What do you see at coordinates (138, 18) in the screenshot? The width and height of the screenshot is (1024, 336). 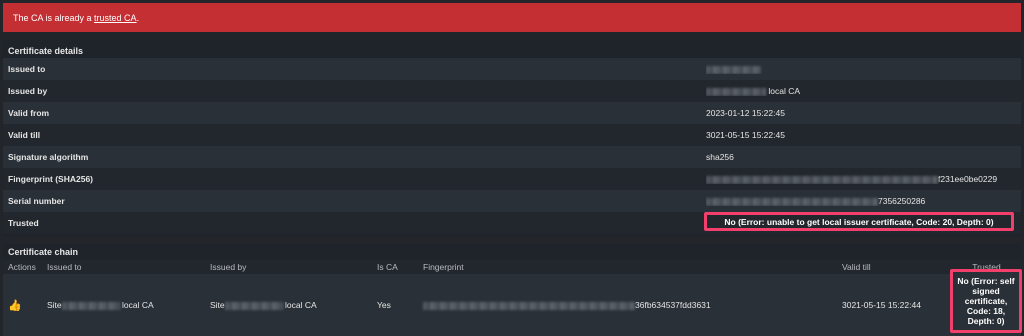 I see `alert-suffix: .` at bounding box center [138, 18].